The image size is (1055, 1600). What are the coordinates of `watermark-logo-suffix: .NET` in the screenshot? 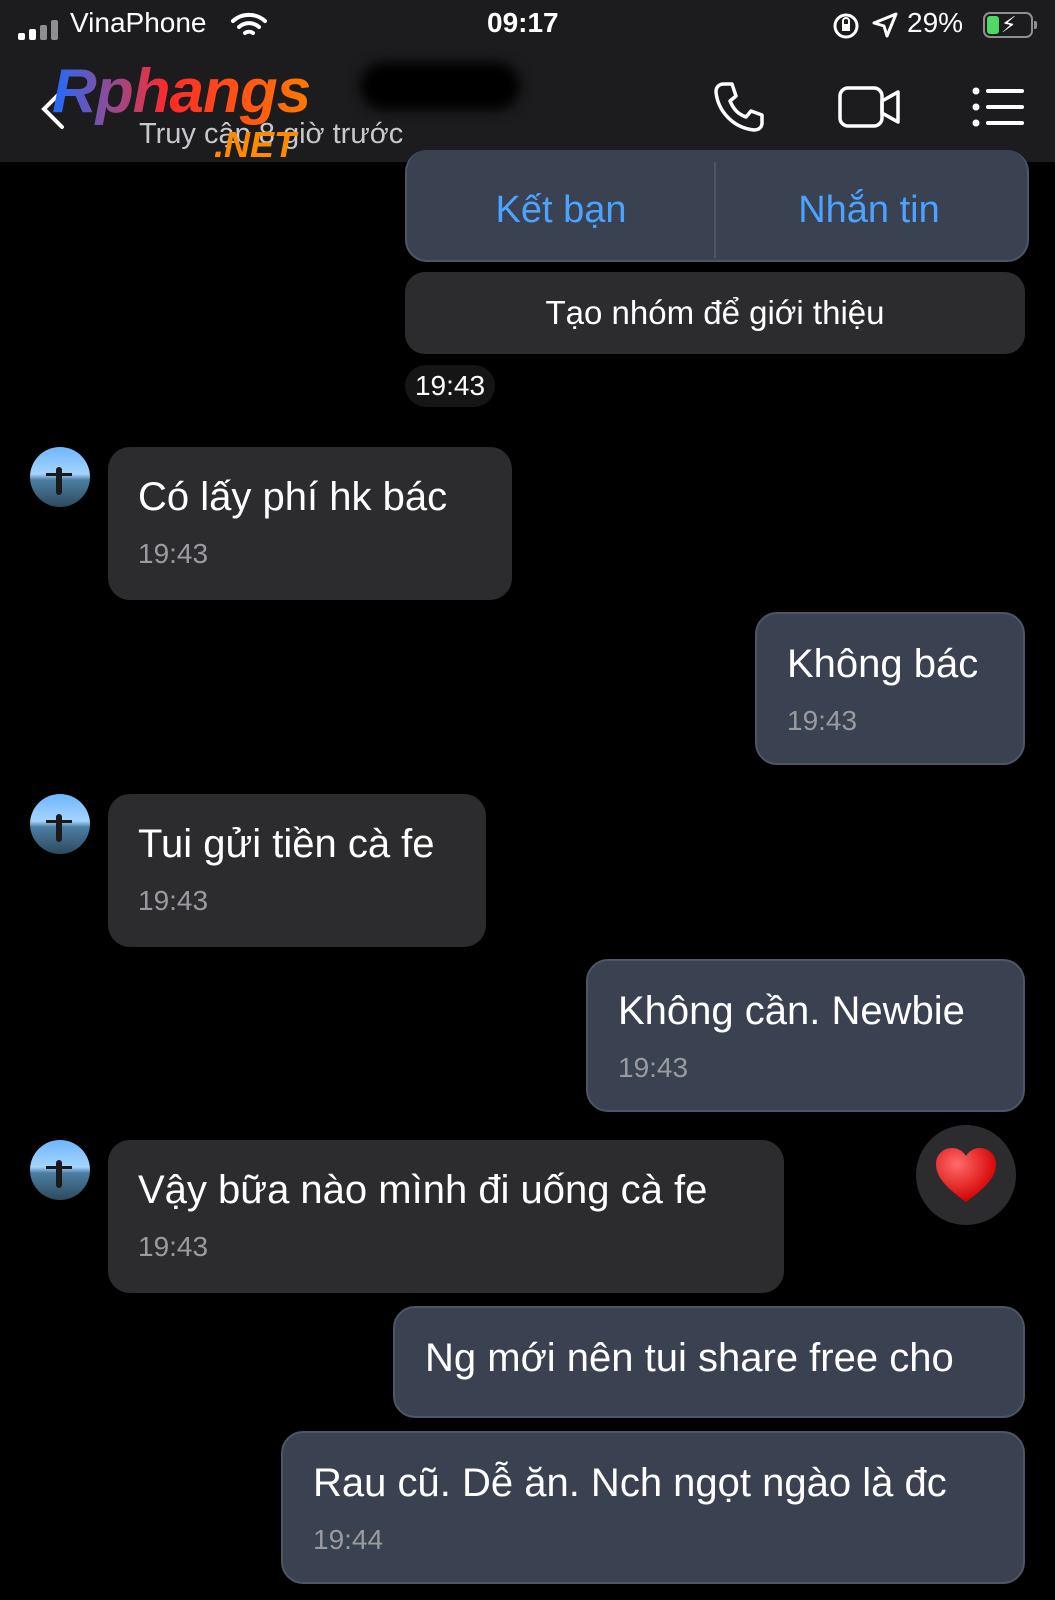 It's located at (255, 144).